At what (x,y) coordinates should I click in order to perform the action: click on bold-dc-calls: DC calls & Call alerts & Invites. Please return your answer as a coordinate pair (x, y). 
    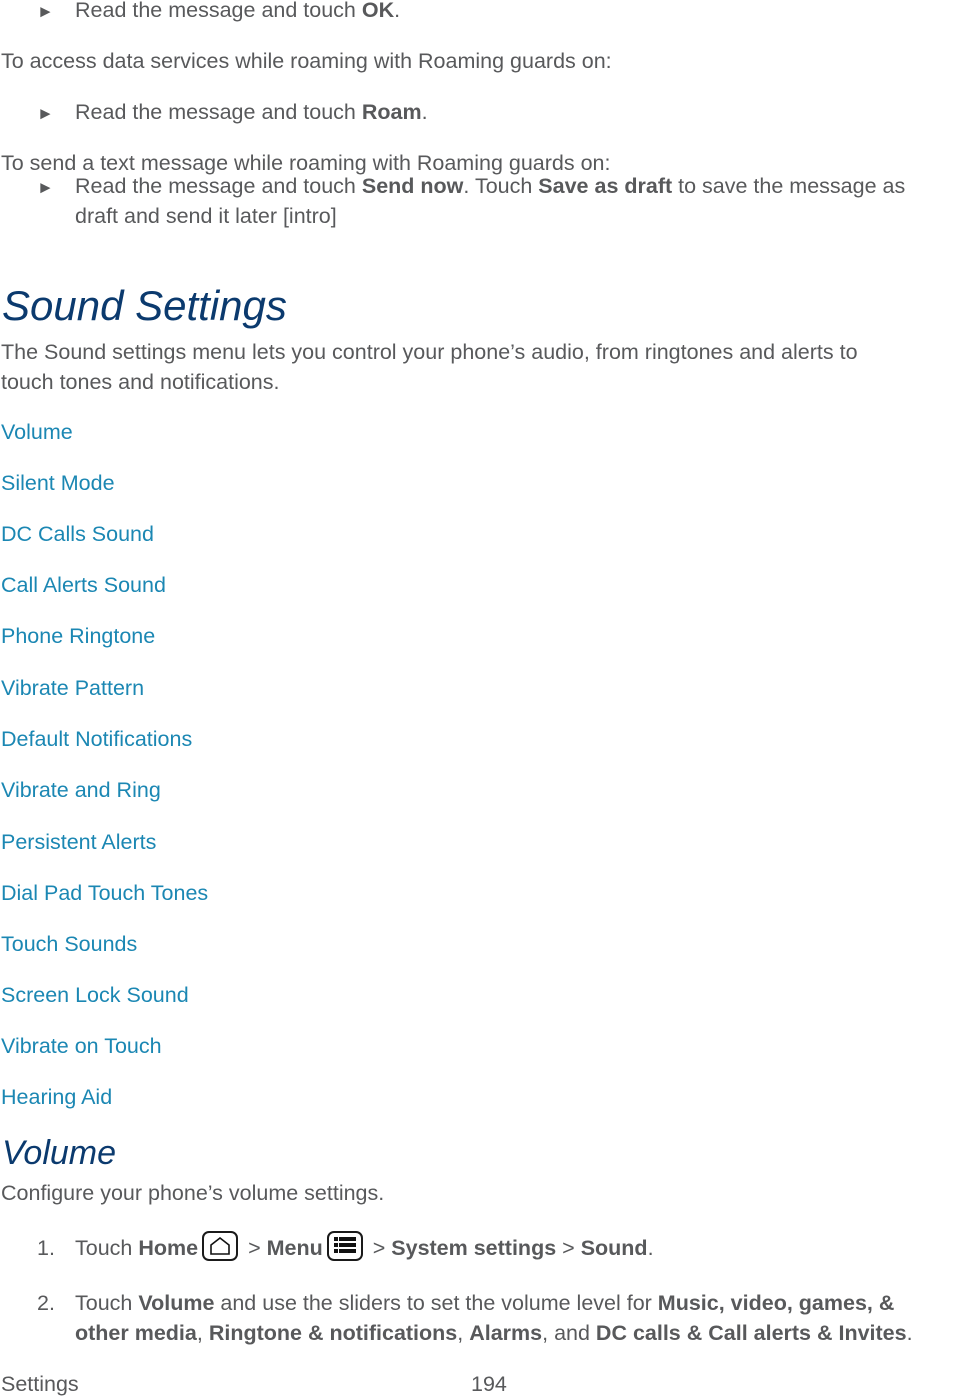
    Looking at the image, I should click on (751, 1333).